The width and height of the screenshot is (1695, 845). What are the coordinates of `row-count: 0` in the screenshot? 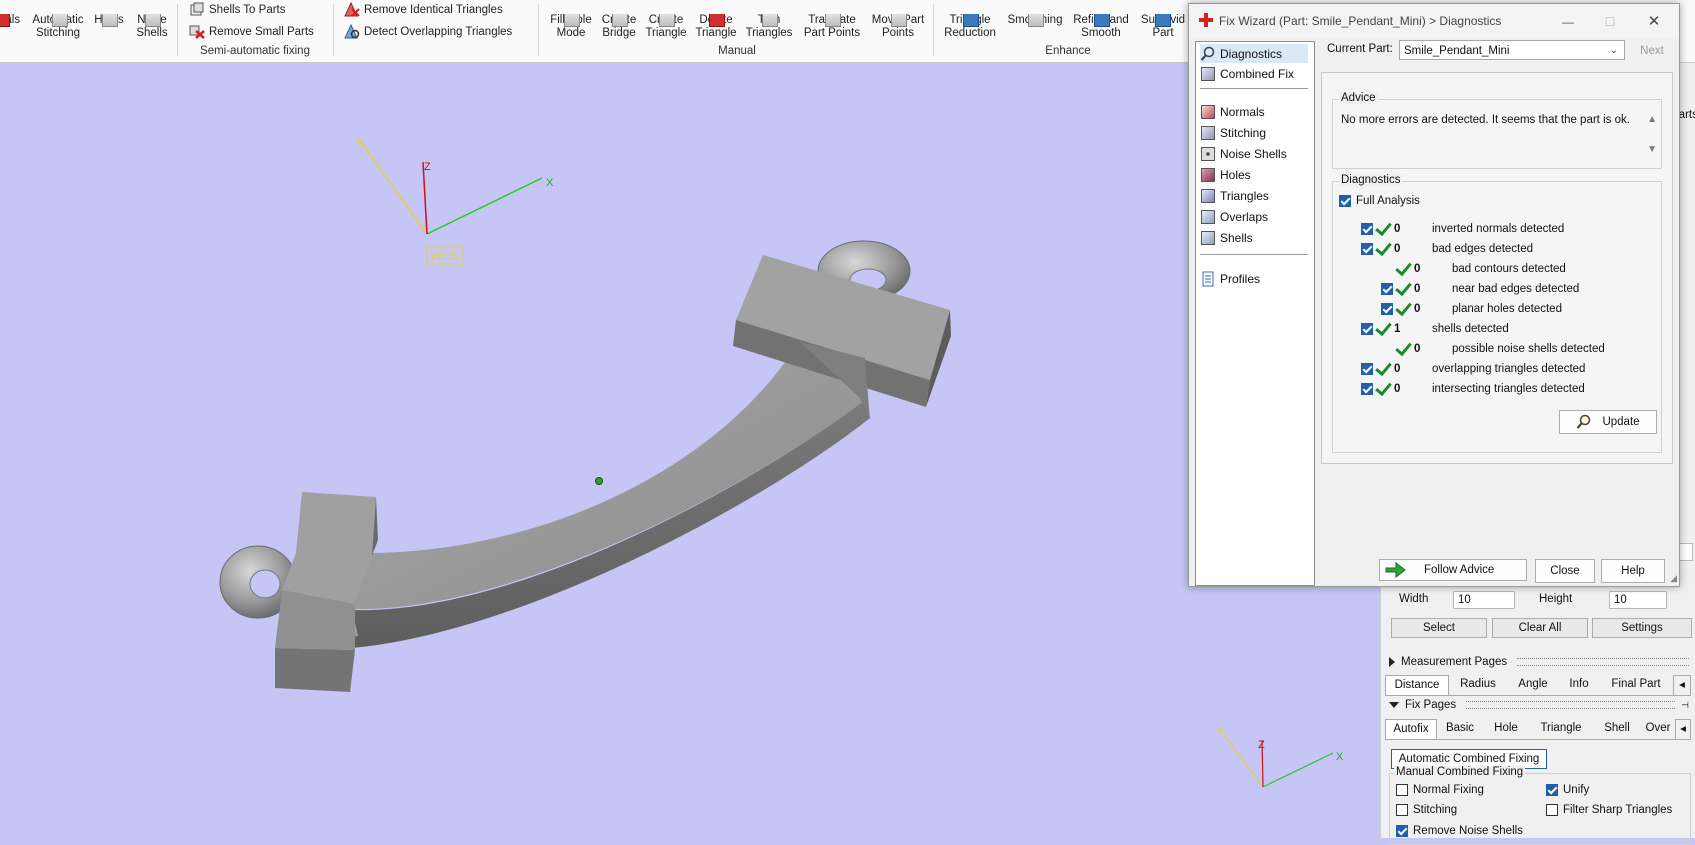 It's located at (1417, 349).